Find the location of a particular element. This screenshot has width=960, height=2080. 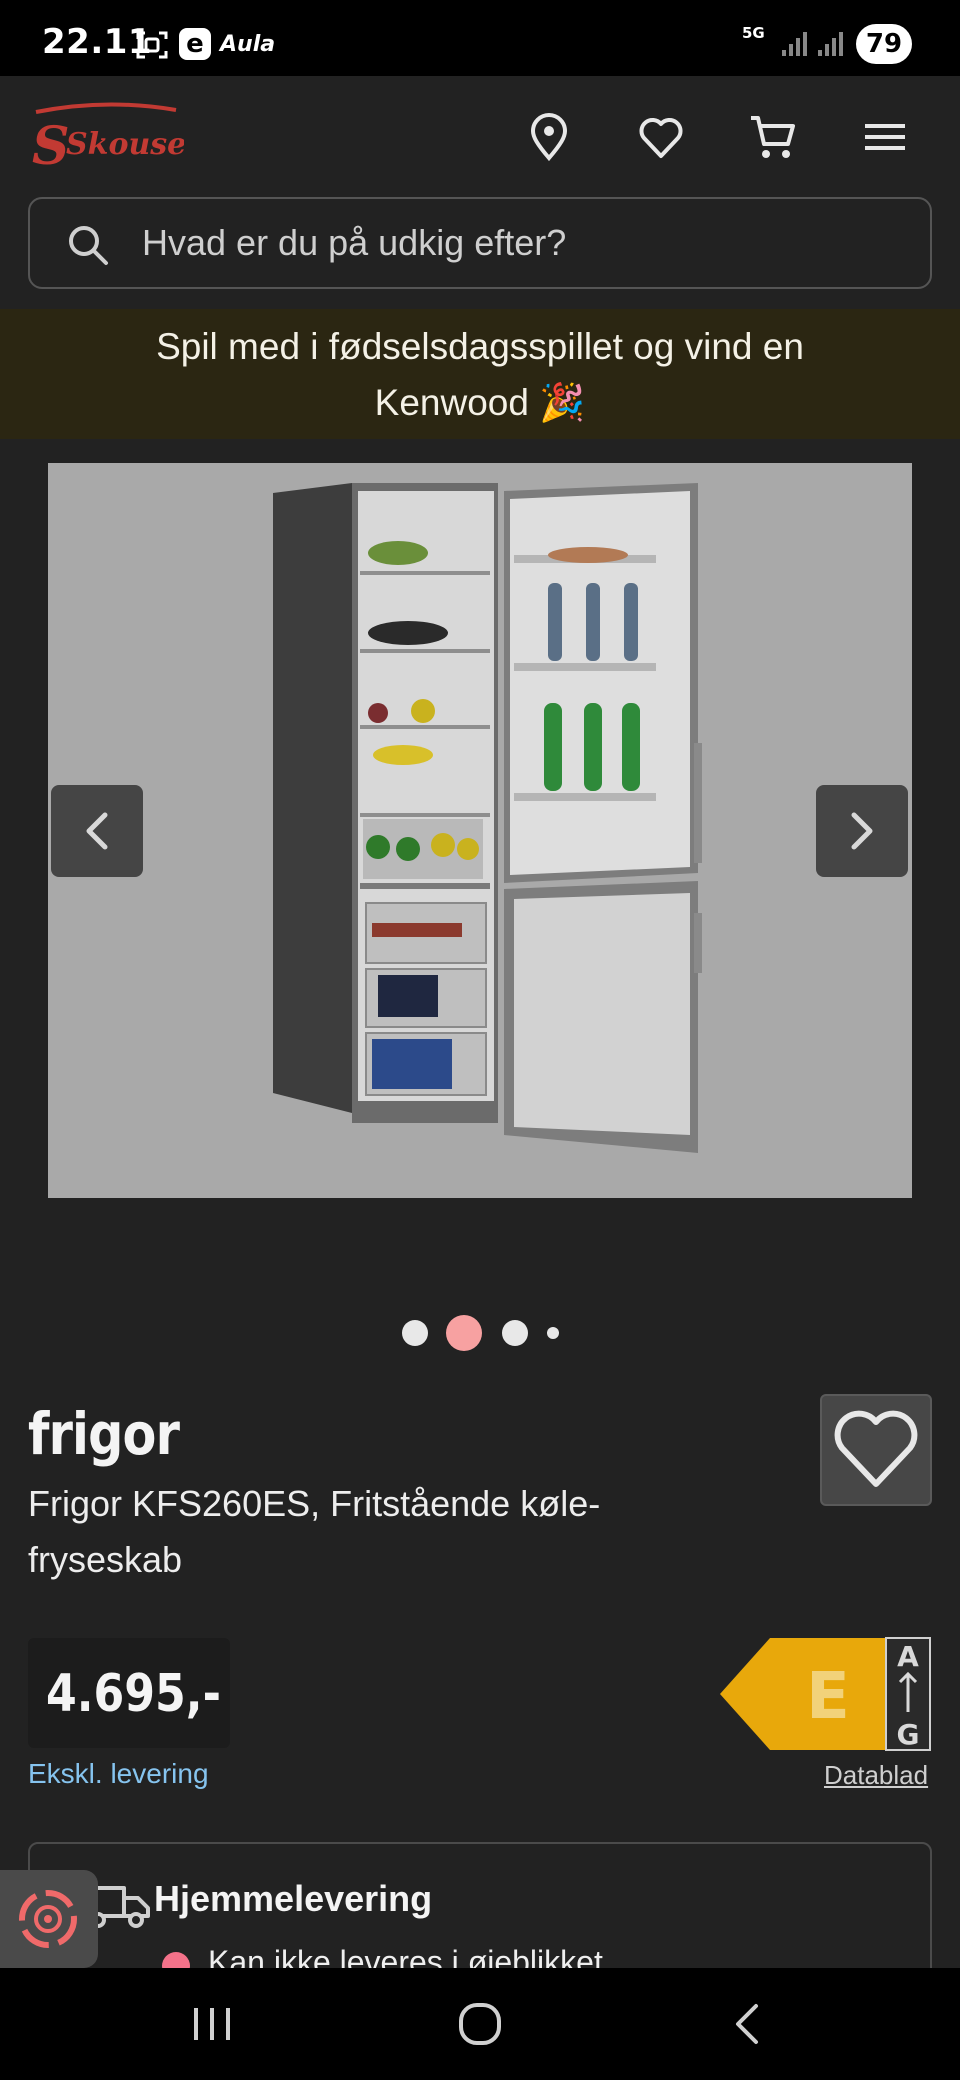

search-input is located at coordinates (522, 243).